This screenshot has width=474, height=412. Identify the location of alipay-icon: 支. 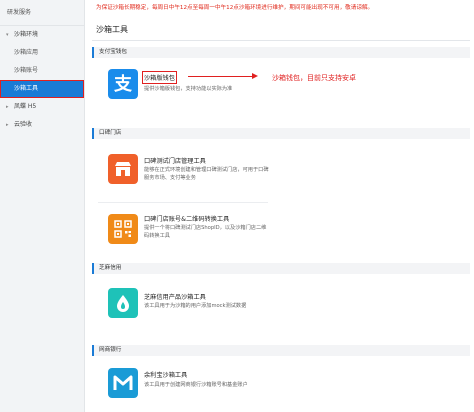
(123, 84).